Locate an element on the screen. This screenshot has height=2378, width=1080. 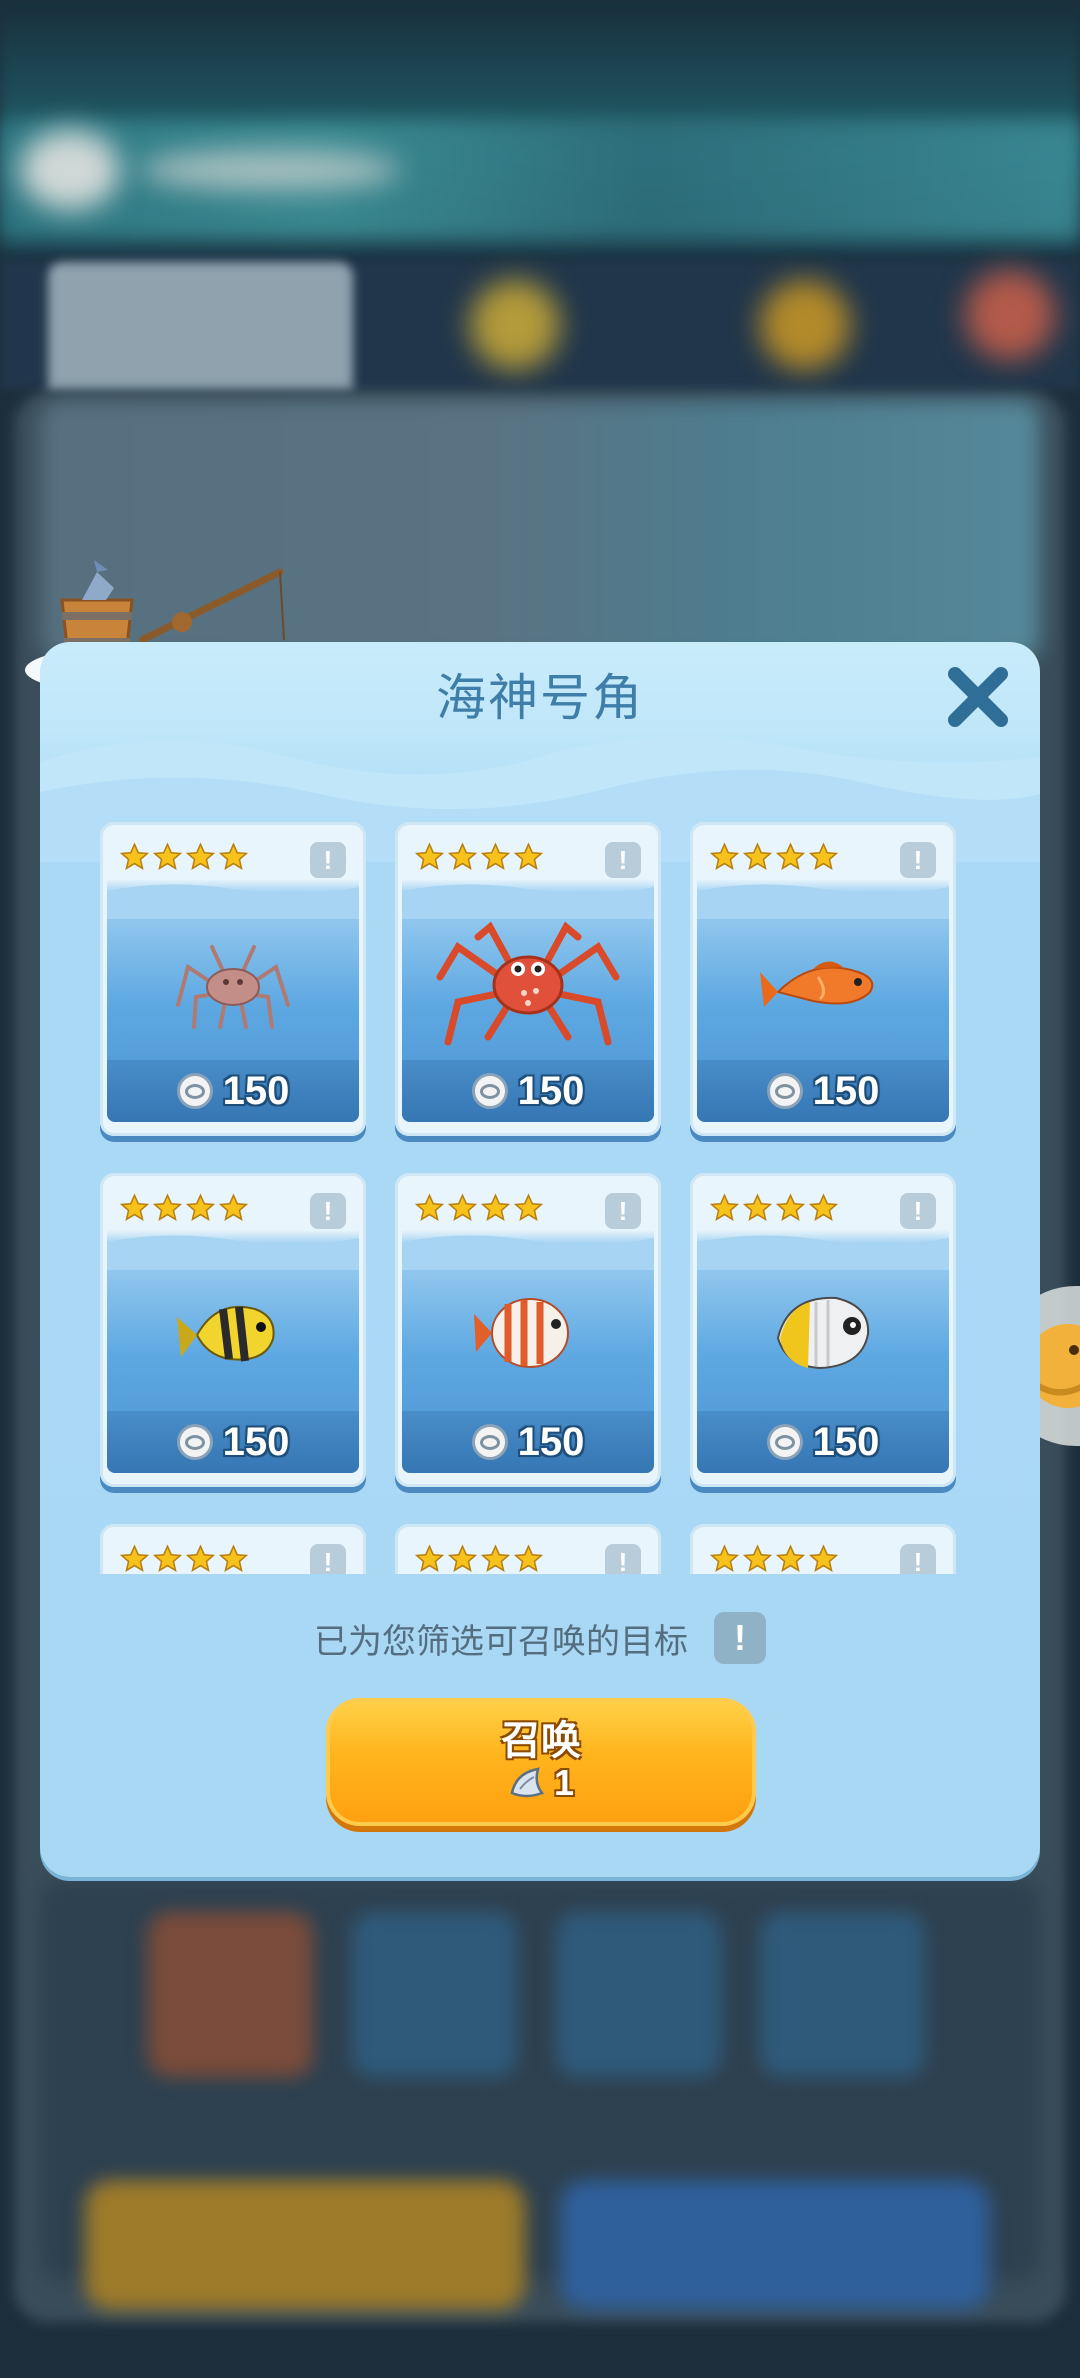
butterflyfish-icon is located at coordinates (823, 1333).